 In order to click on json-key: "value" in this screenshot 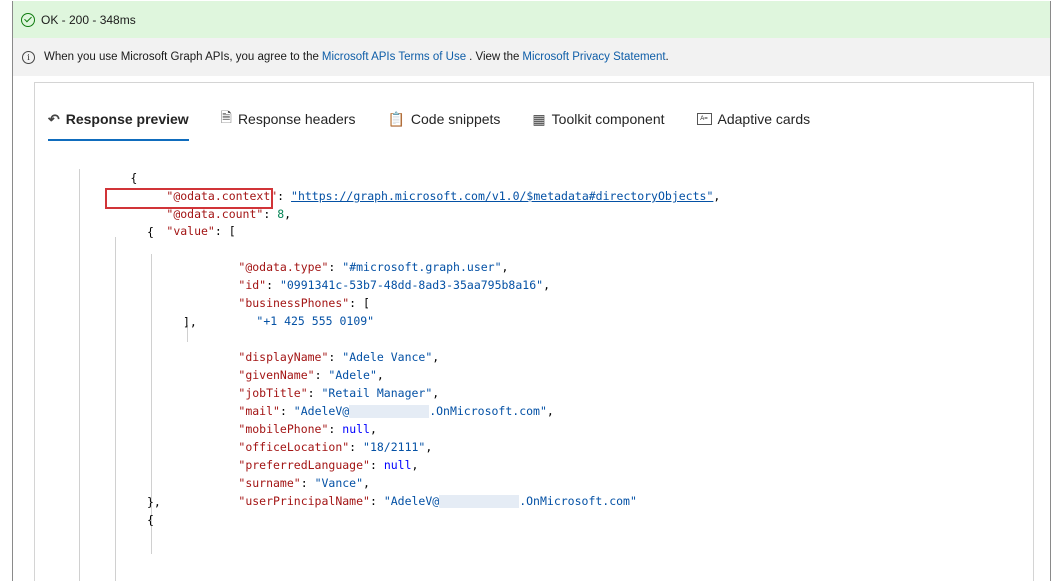, I will do `click(190, 231)`.